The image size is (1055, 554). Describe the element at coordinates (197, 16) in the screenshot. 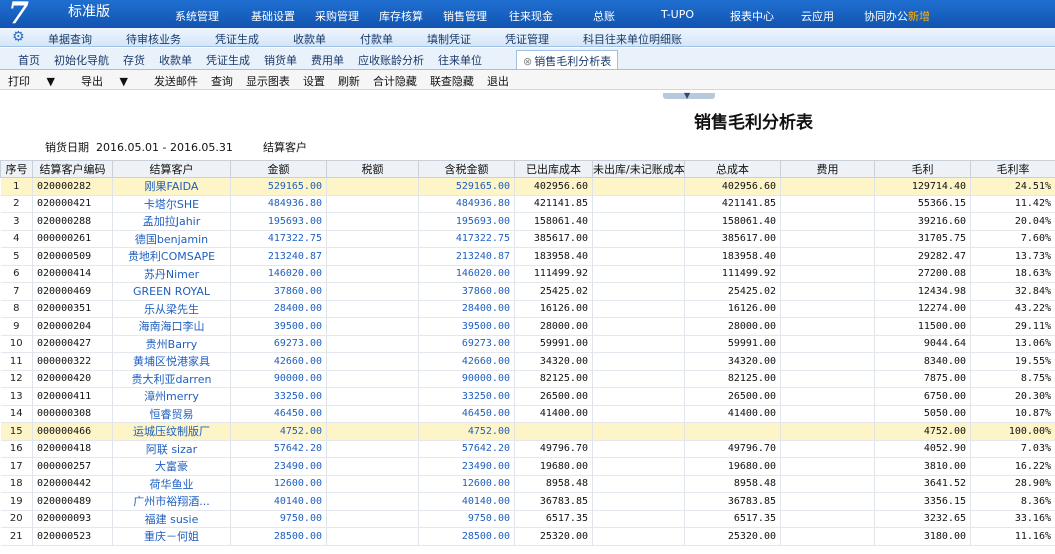

I see `top-nav-item: 系统管理` at that location.